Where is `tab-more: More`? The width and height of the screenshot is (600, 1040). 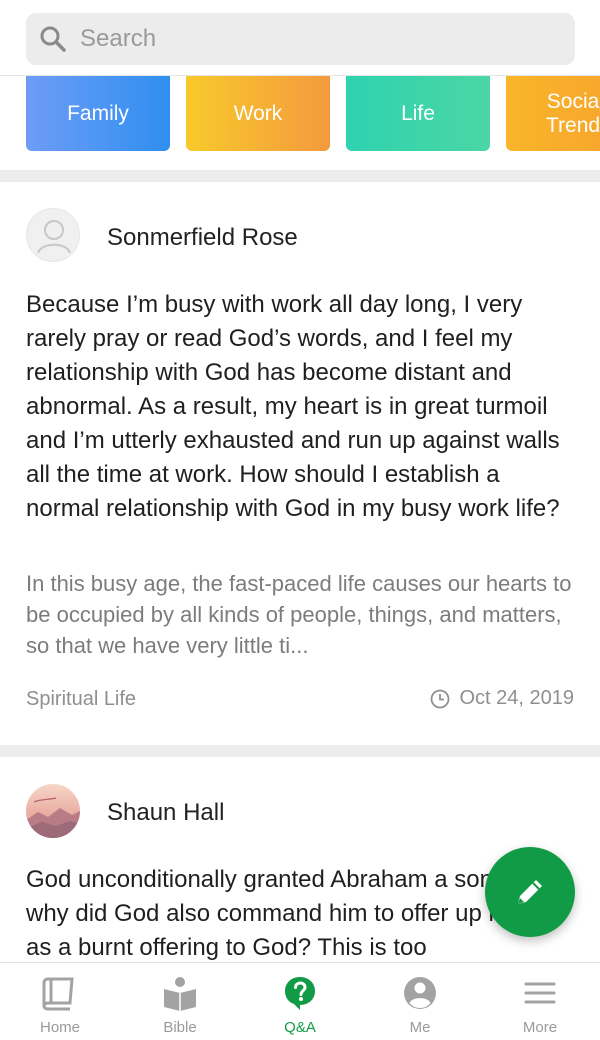
tab-more: More is located at coordinates (540, 1001).